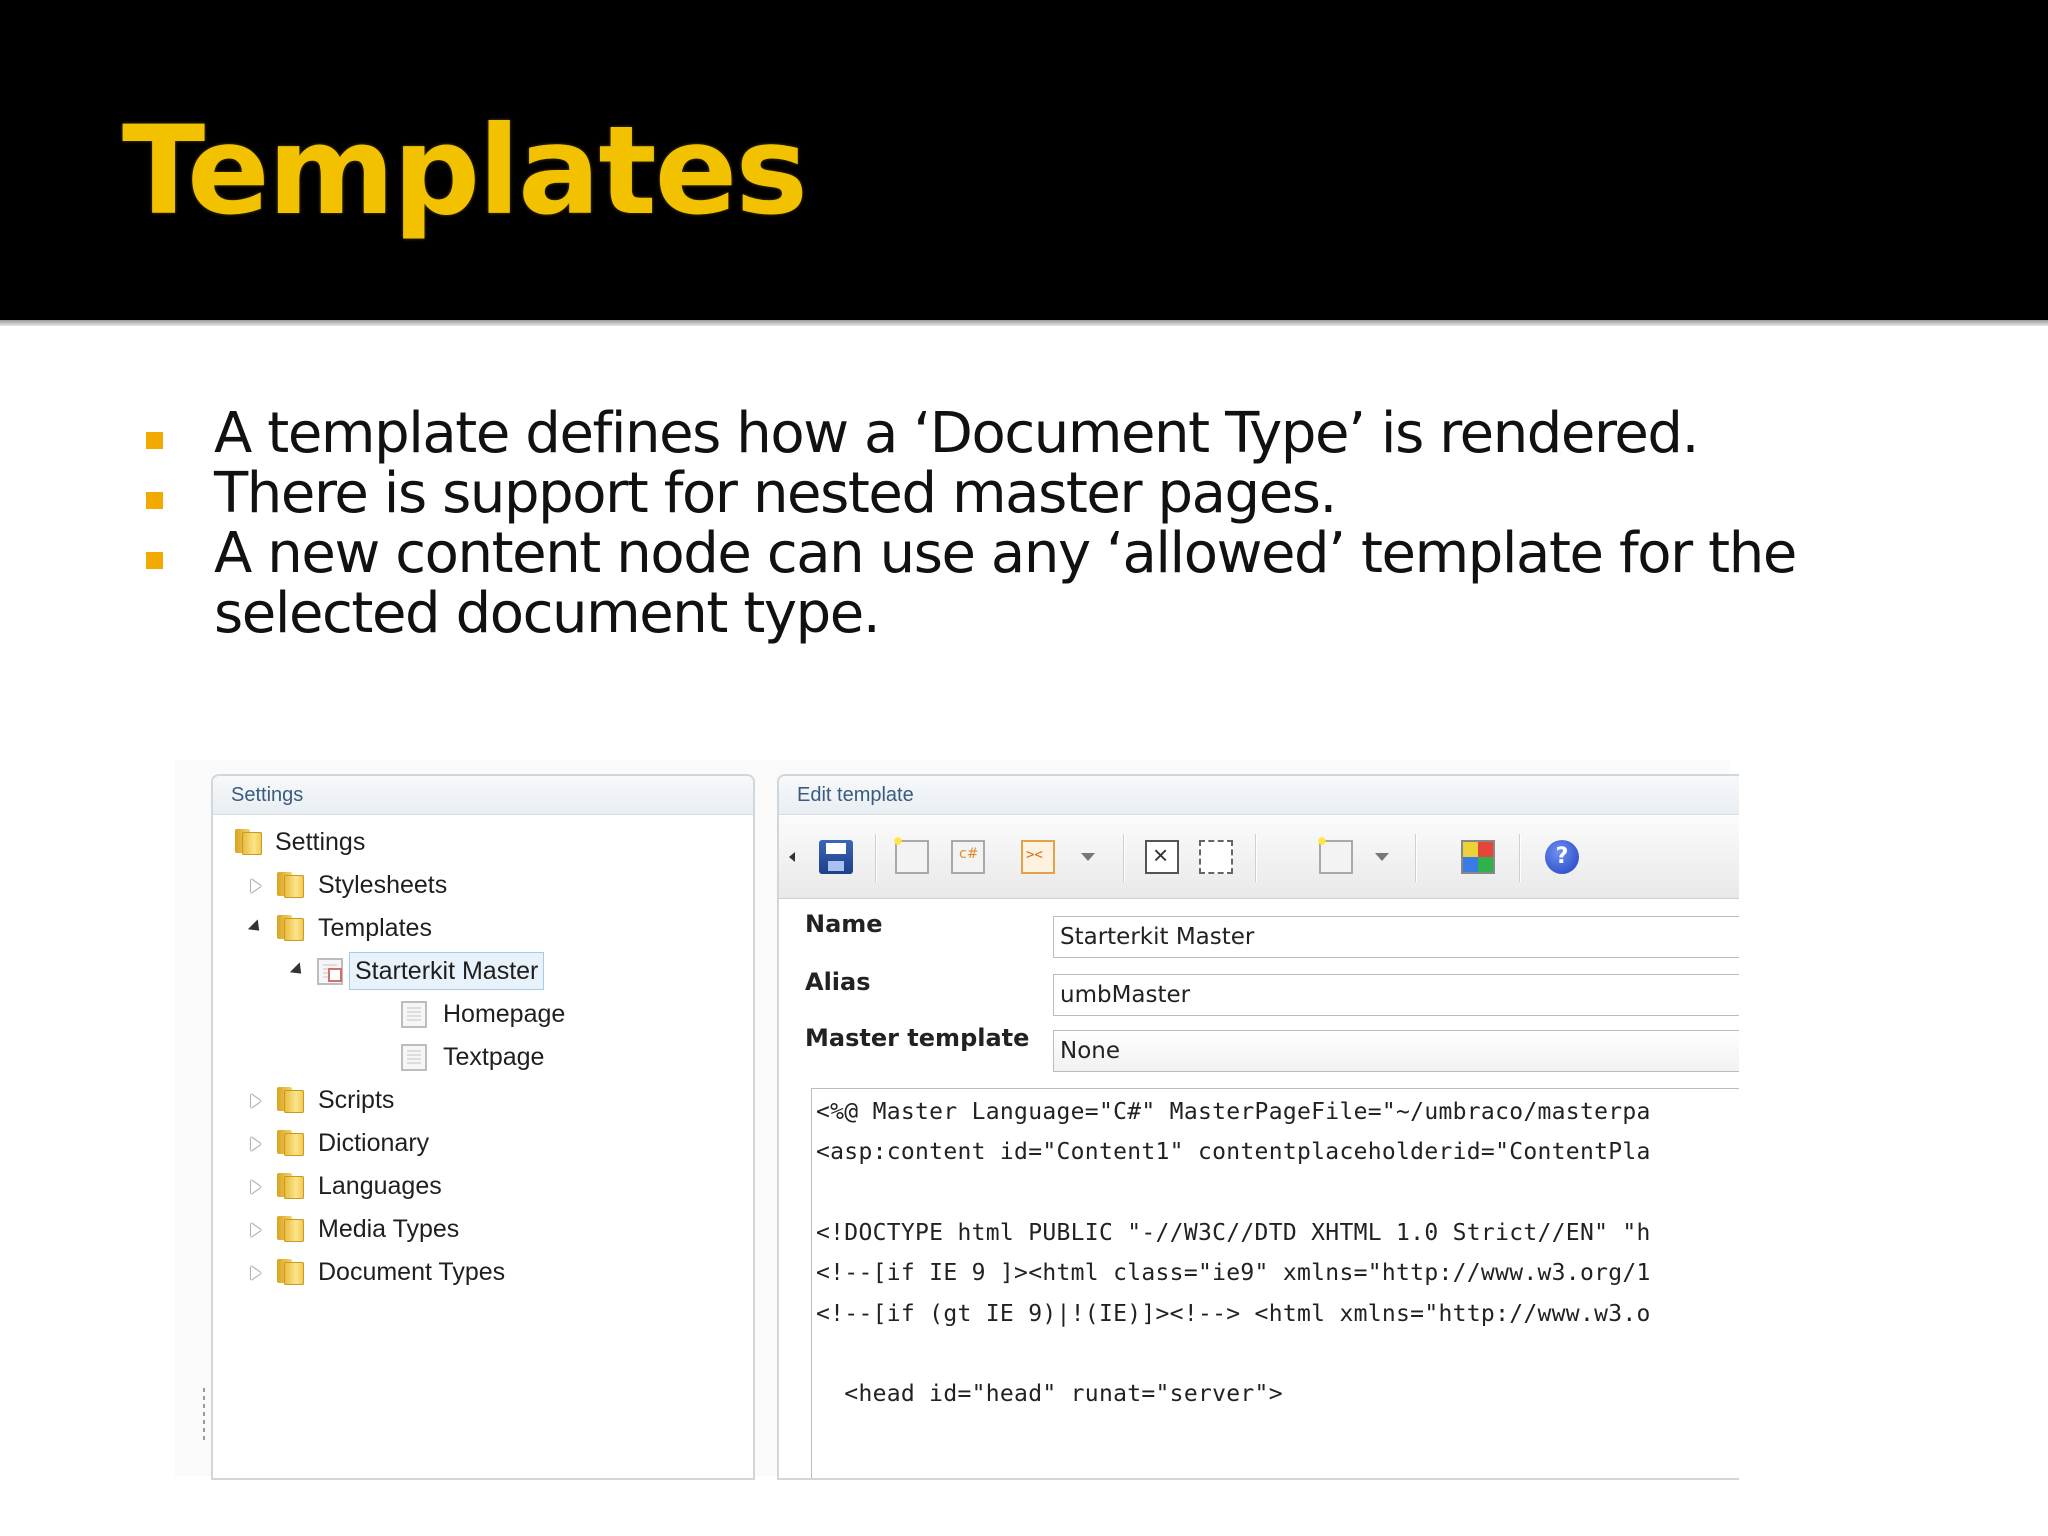  What do you see at coordinates (356, 1100) in the screenshot?
I see `tree-item-label: Scripts` at bounding box center [356, 1100].